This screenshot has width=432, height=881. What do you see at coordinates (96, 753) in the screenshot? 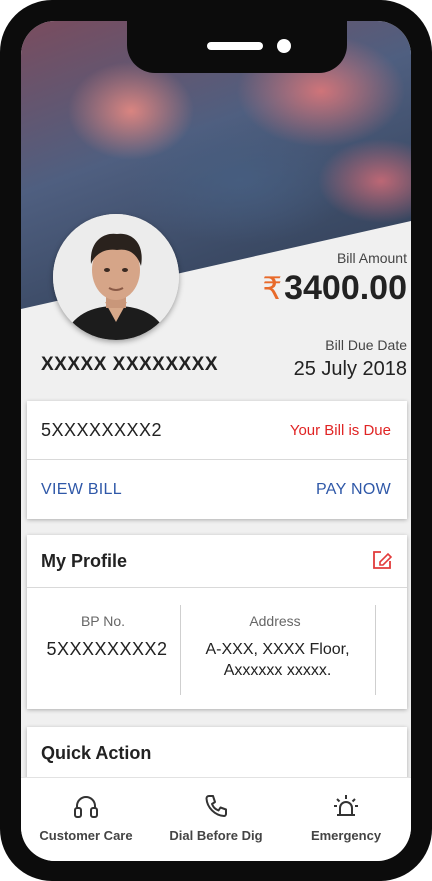
I see `quick-action-title: Quick Action` at bounding box center [96, 753].